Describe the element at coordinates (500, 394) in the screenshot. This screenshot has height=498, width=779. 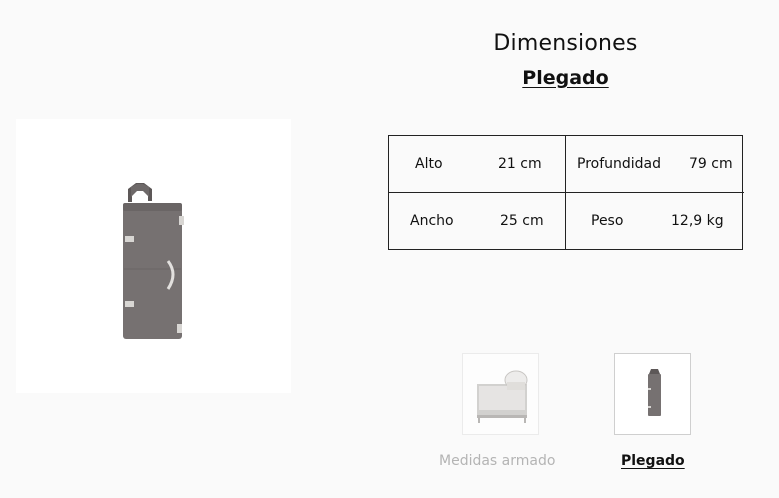
I see `thumbnail-armado` at that location.